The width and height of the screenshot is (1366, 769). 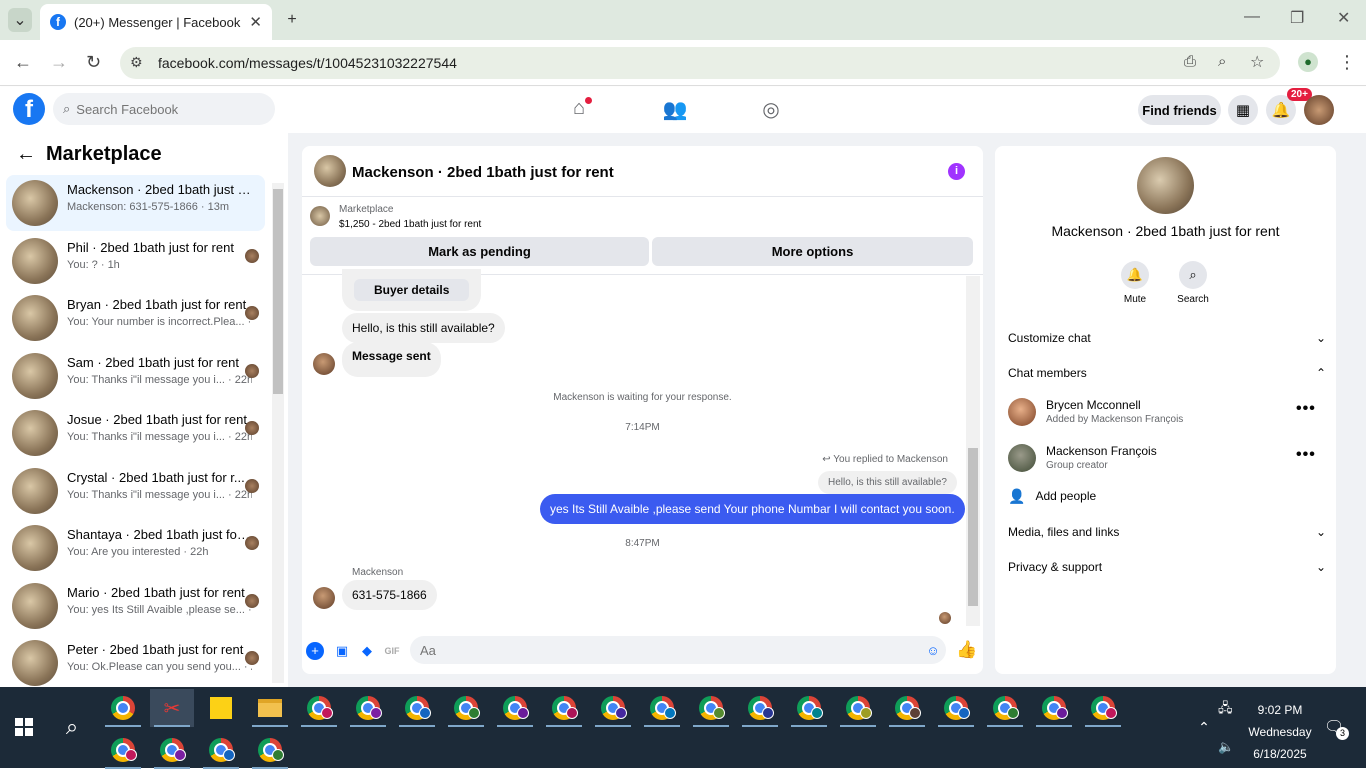 What do you see at coordinates (1168, 460) in the screenshot?
I see `member-row: Mackenson François Group creator •••` at bounding box center [1168, 460].